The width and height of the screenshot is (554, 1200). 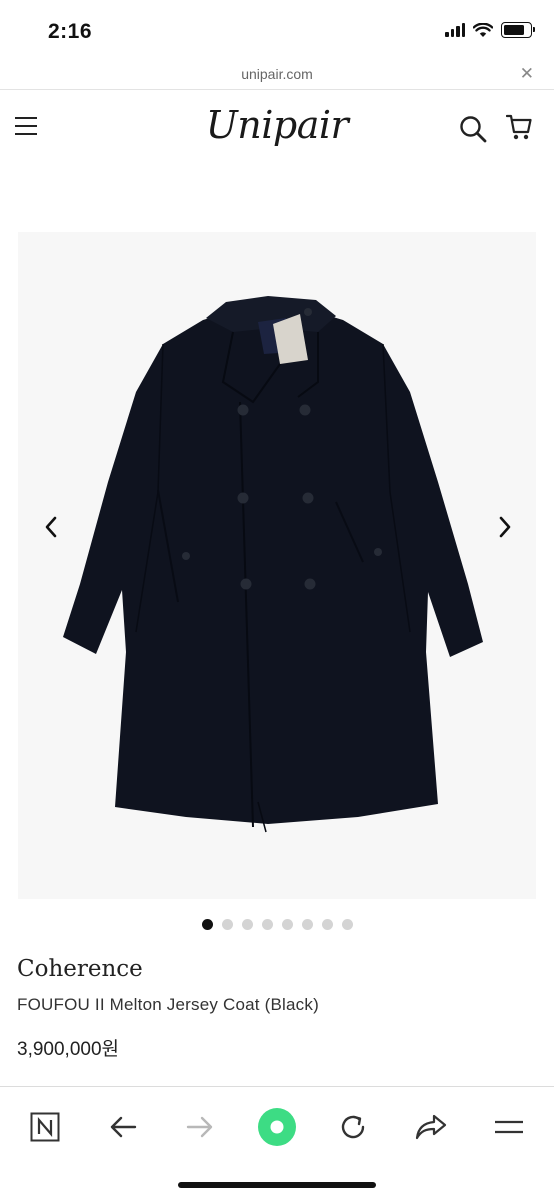 I want to click on url-text: unipair.com, so click(x=277, y=74).